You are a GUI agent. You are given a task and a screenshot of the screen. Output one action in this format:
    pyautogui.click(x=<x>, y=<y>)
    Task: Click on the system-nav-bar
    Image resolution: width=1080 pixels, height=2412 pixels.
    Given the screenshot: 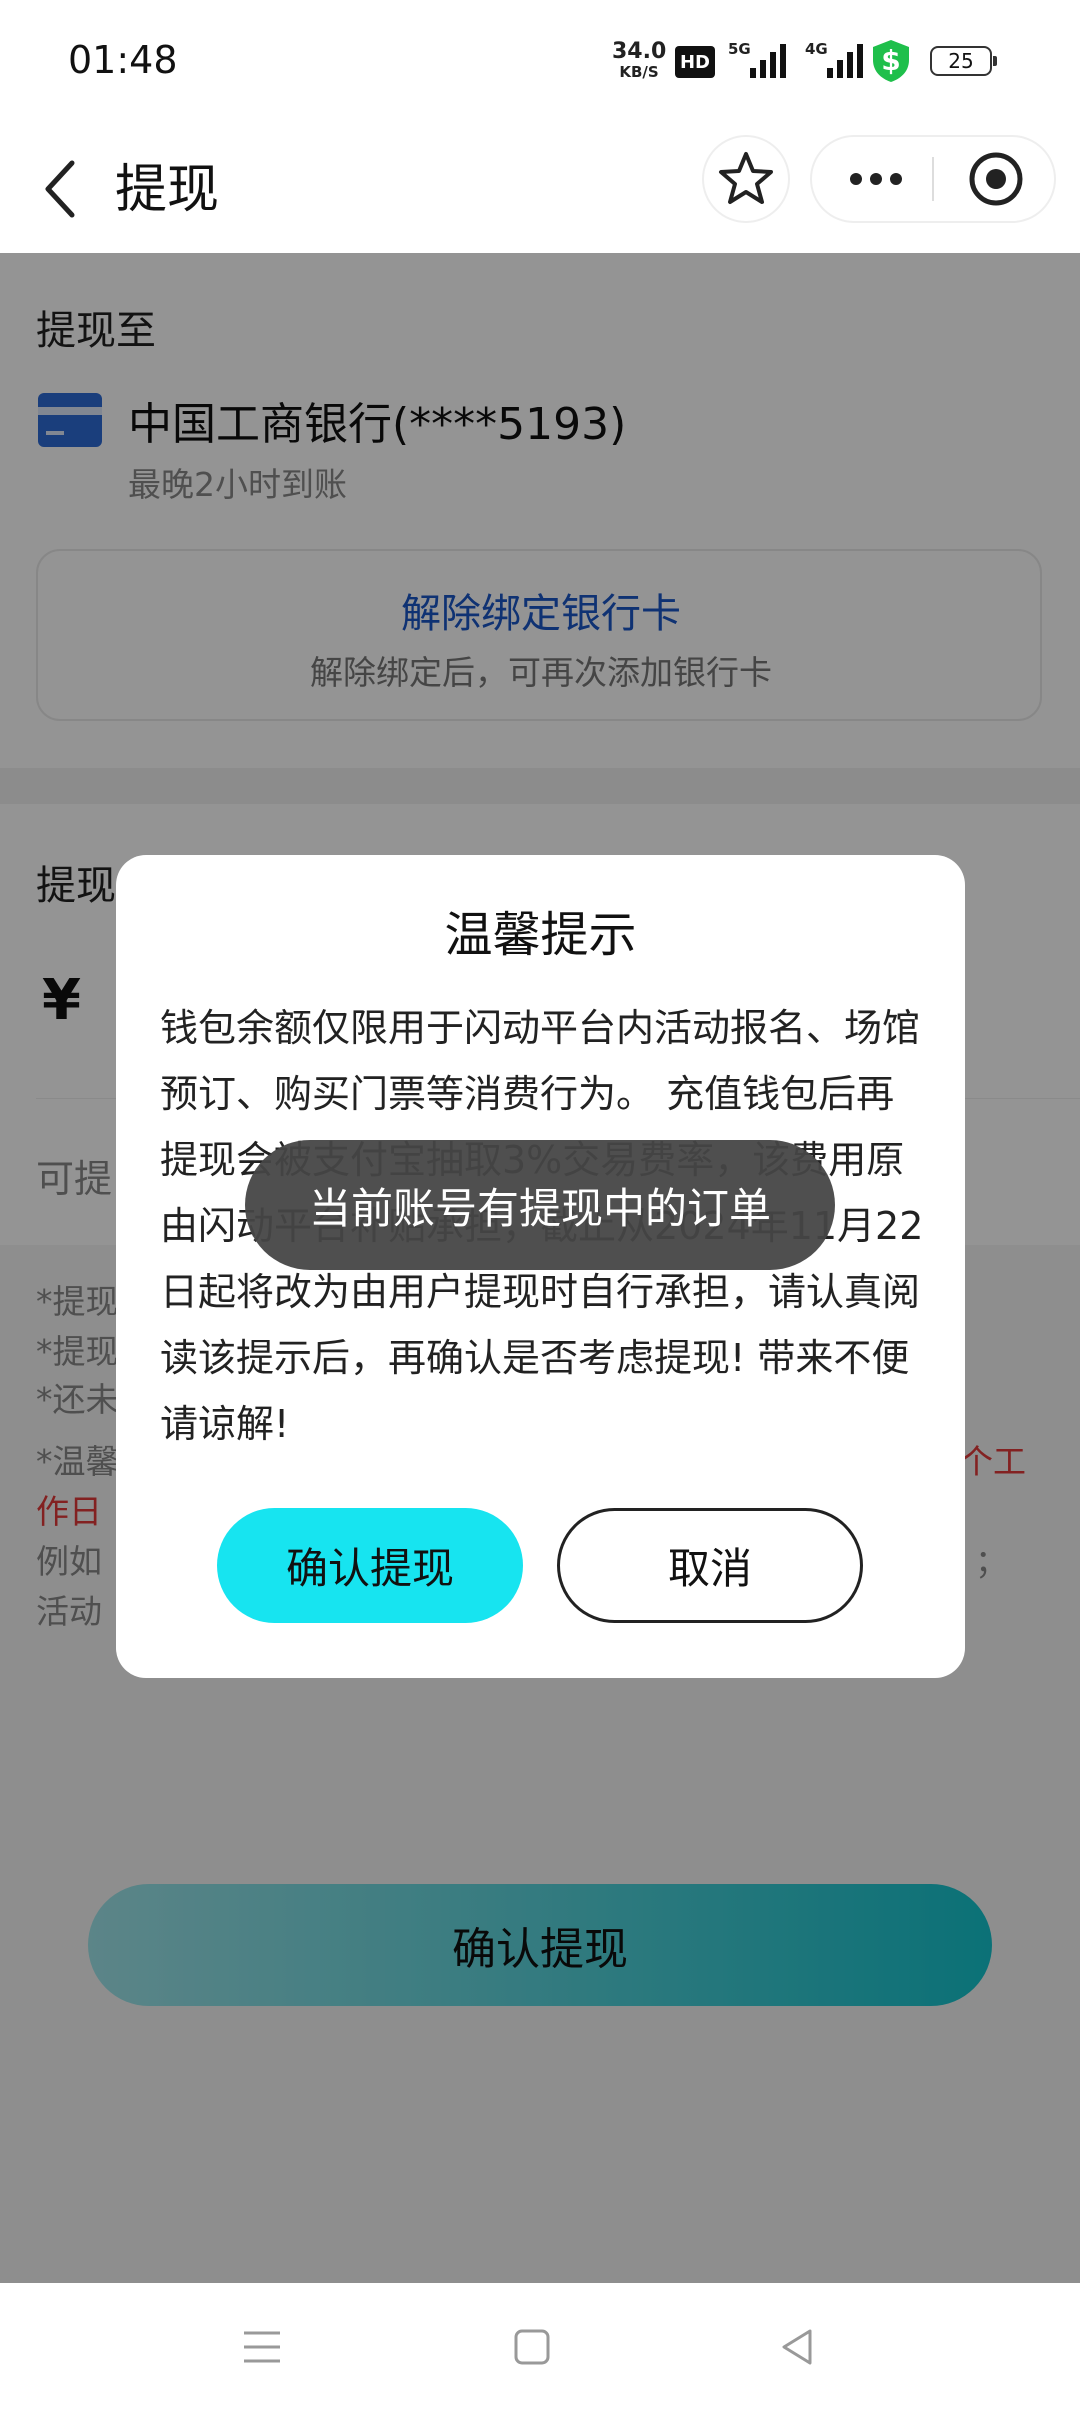 What is the action you would take?
    pyautogui.click(x=540, y=2347)
    